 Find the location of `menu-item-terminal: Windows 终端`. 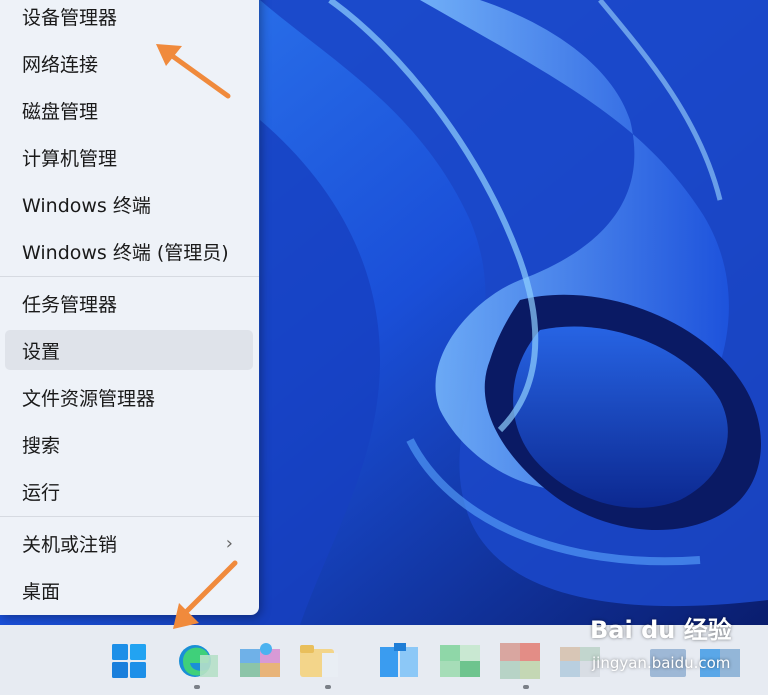

menu-item-terminal: Windows 终端 is located at coordinates (129, 204).